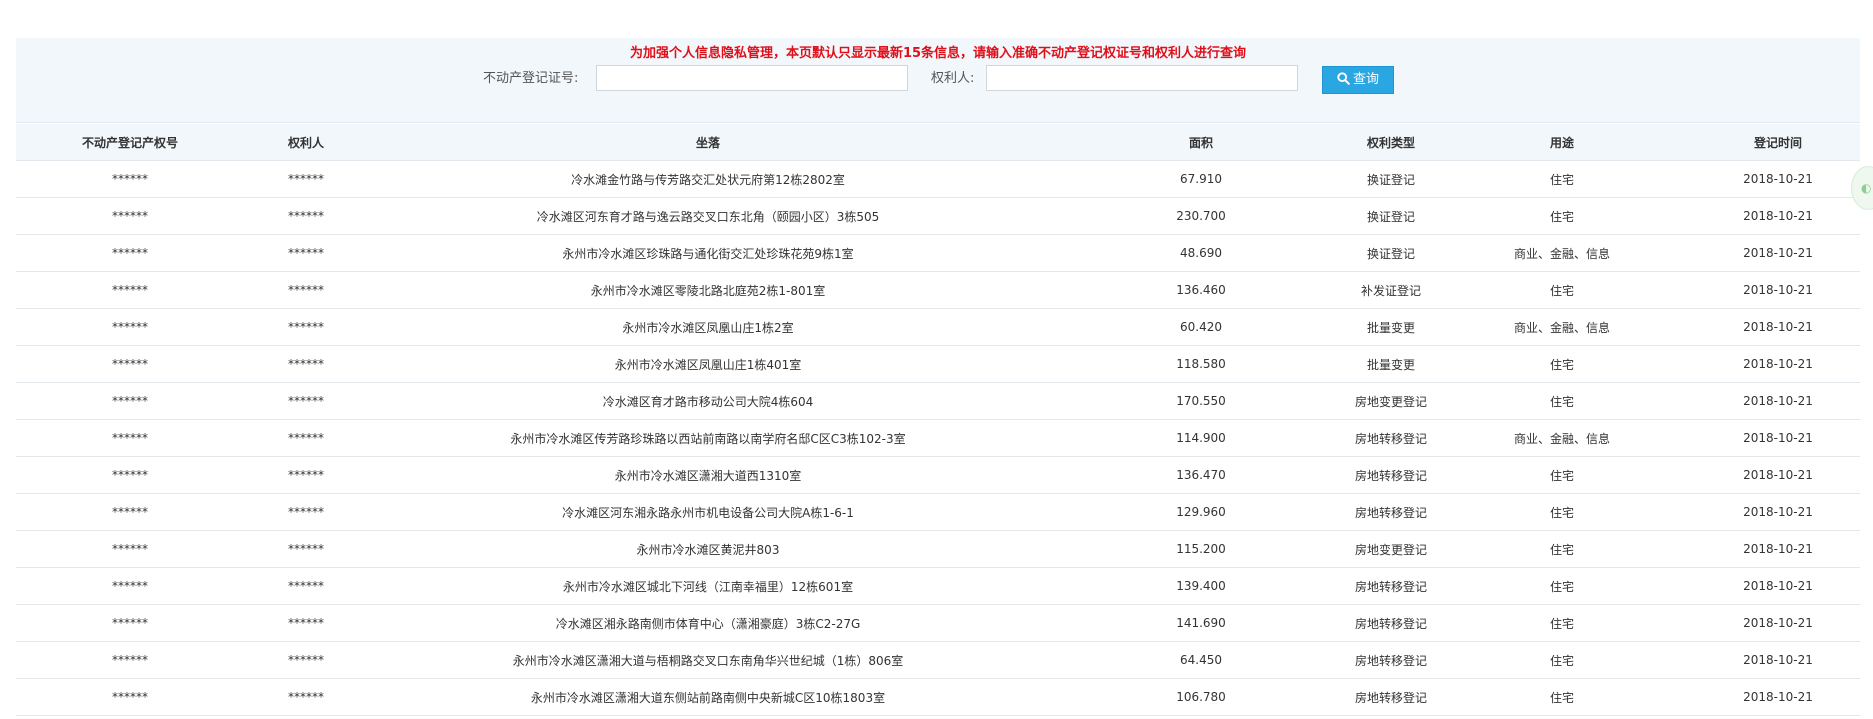  I want to click on cell-location: 永州市冷水滩区传芳路珍珠路以西站前南路以南学府名邸C区C3栋102-3室, so click(708, 438).